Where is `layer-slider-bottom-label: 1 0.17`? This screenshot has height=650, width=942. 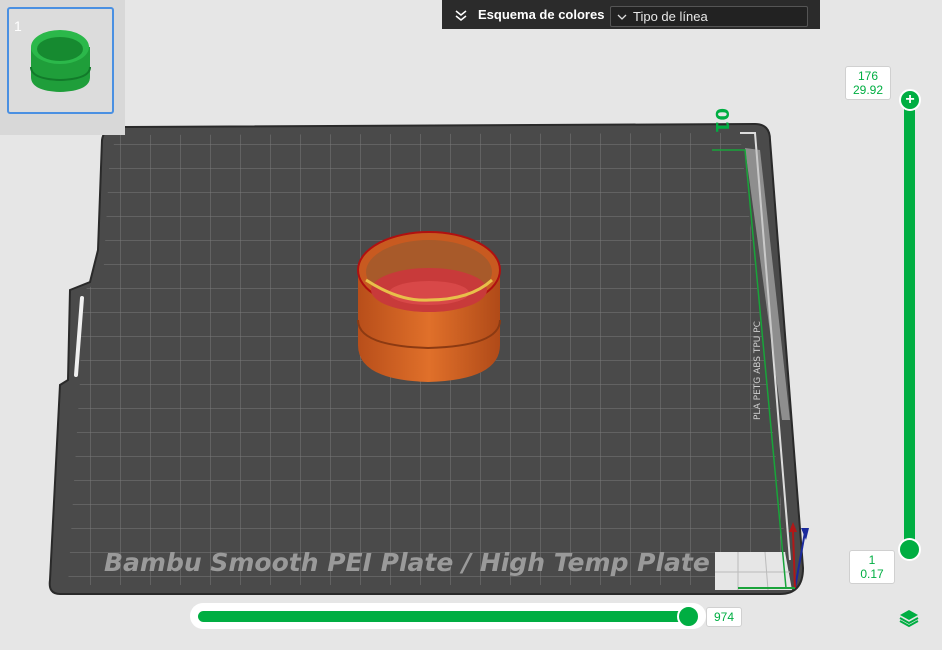
layer-slider-bottom-label: 1 0.17 is located at coordinates (872, 567).